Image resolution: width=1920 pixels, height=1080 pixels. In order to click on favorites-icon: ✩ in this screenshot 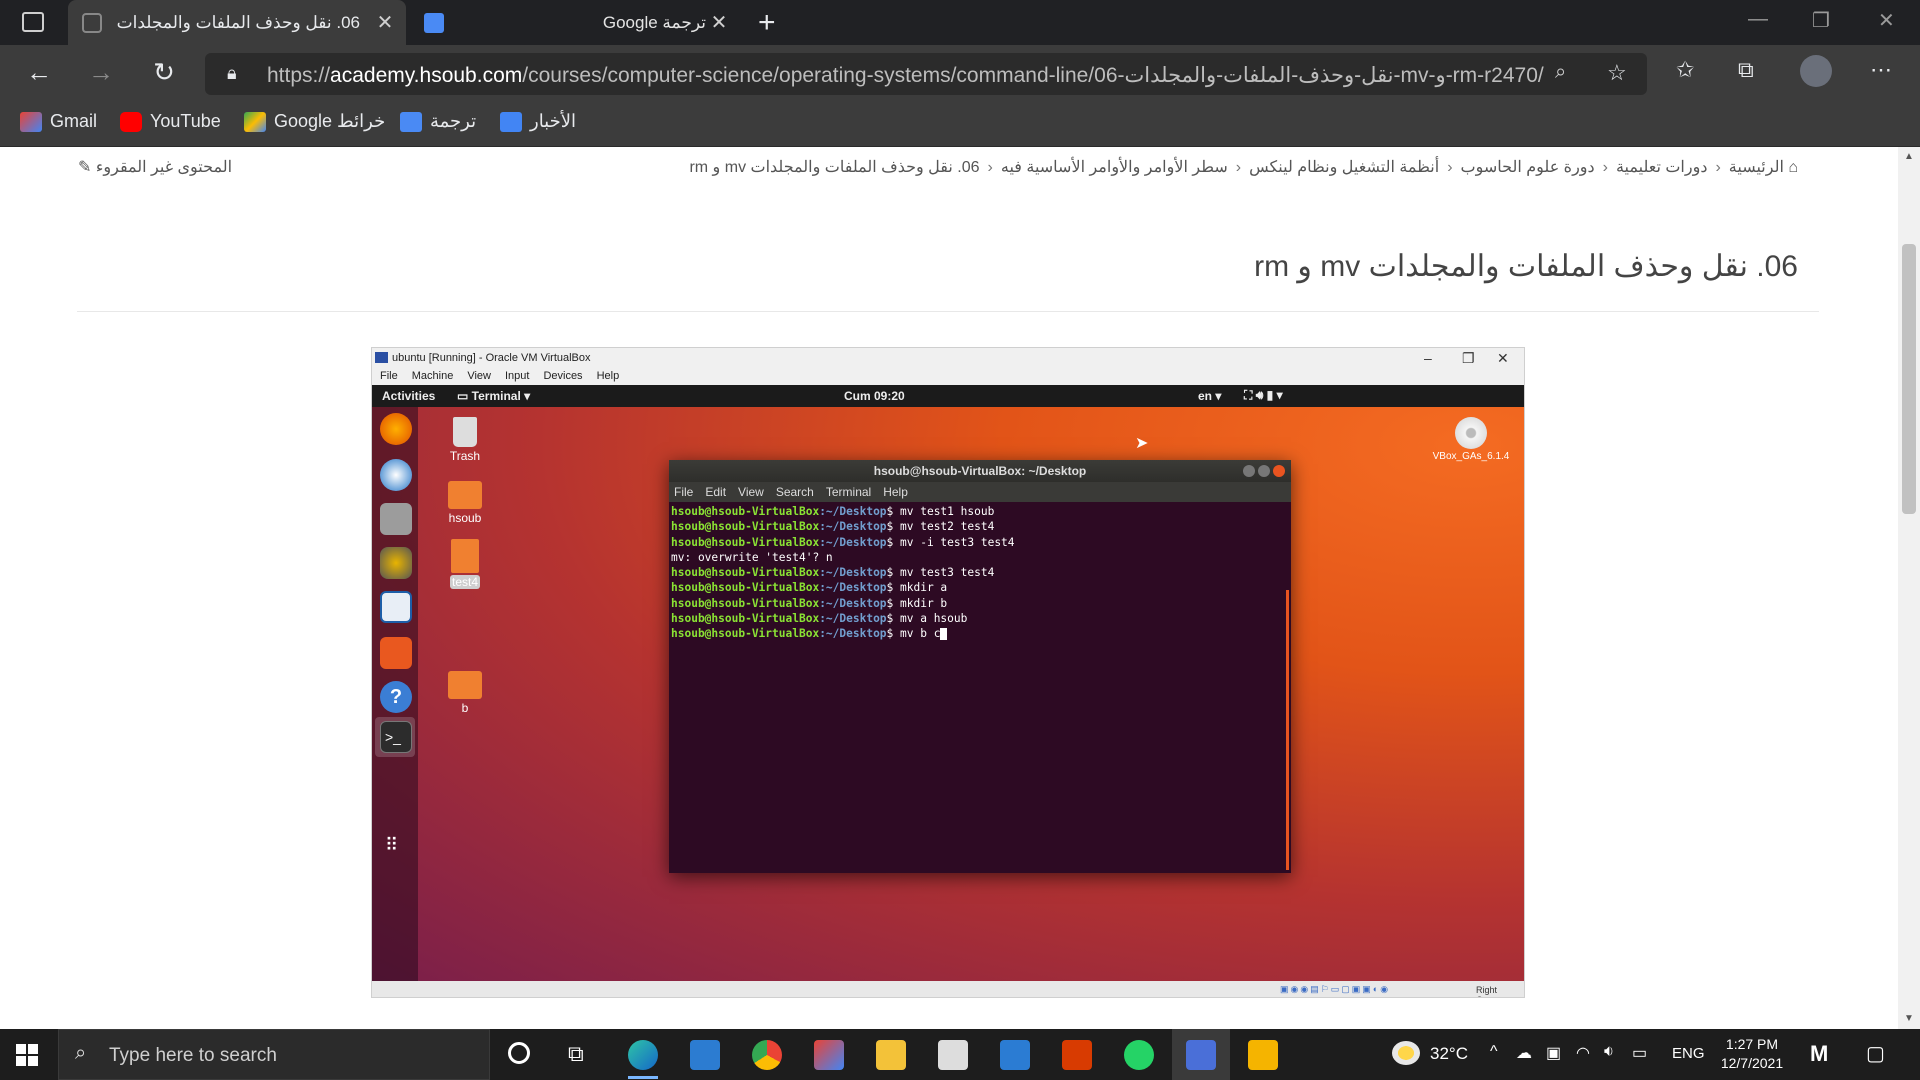, I will do `click(1685, 70)`.